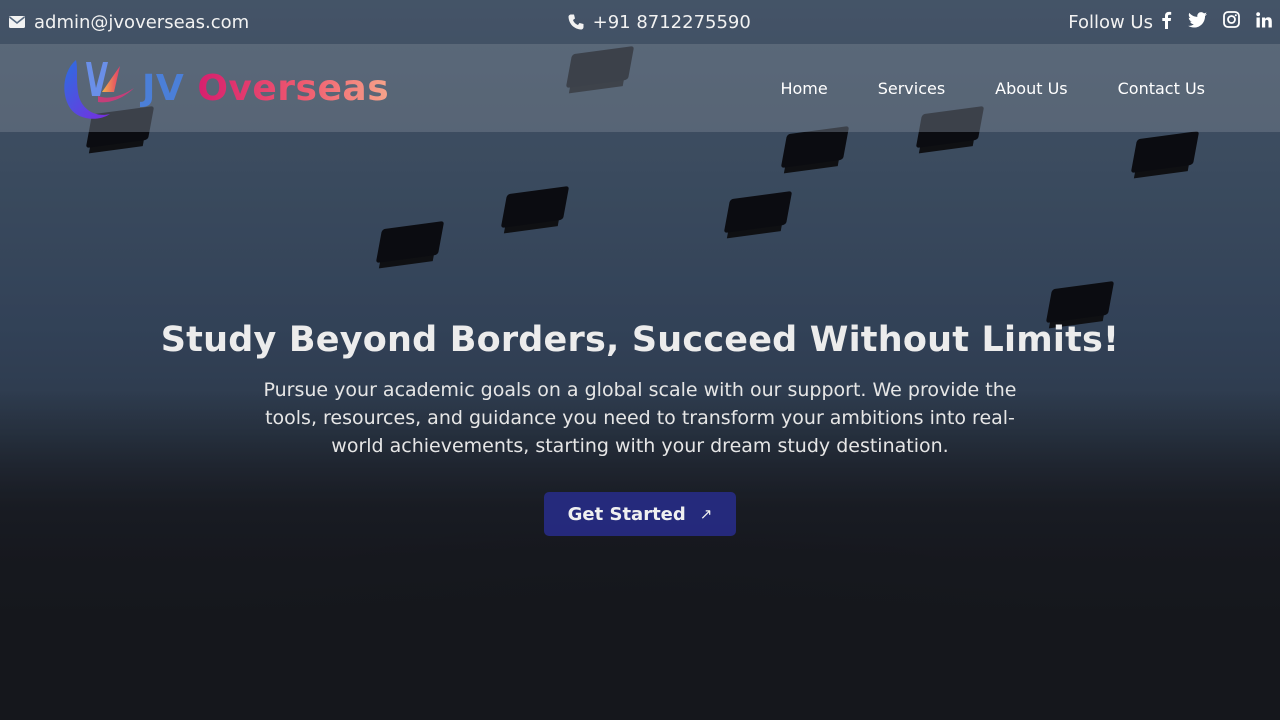  I want to click on get-started-button: Get Started ↗, so click(640, 514).